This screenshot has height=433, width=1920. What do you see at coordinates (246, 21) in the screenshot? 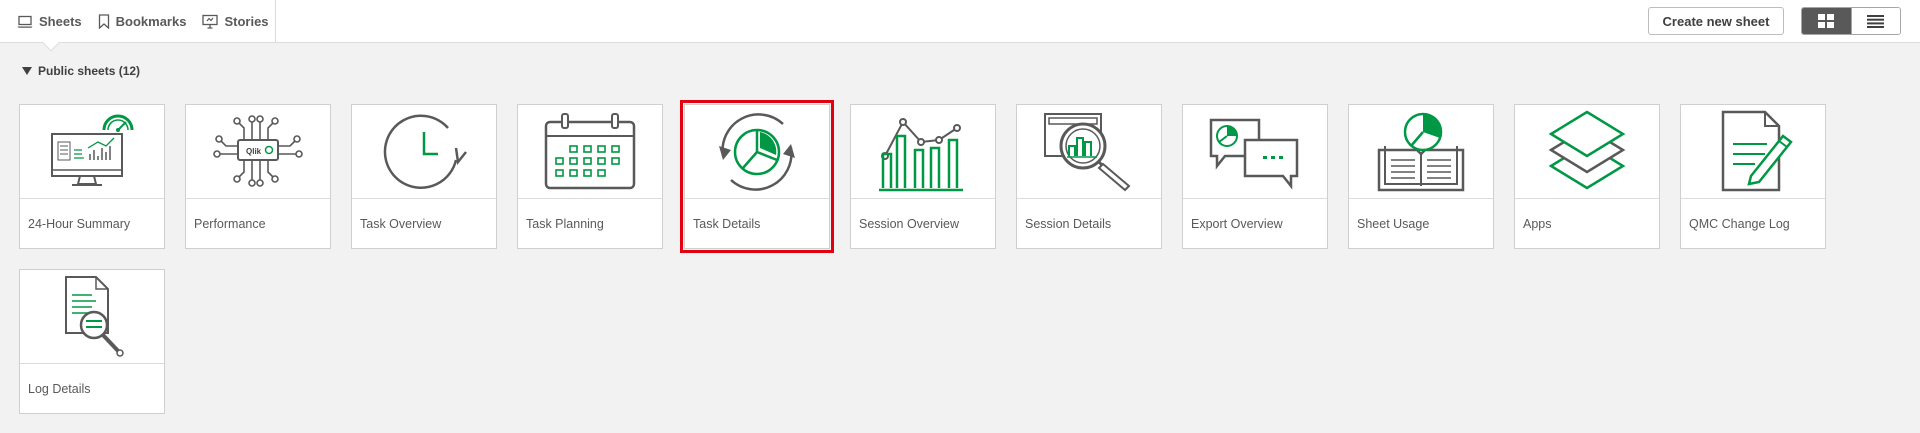
I see `tab-stories-label: Stories` at bounding box center [246, 21].